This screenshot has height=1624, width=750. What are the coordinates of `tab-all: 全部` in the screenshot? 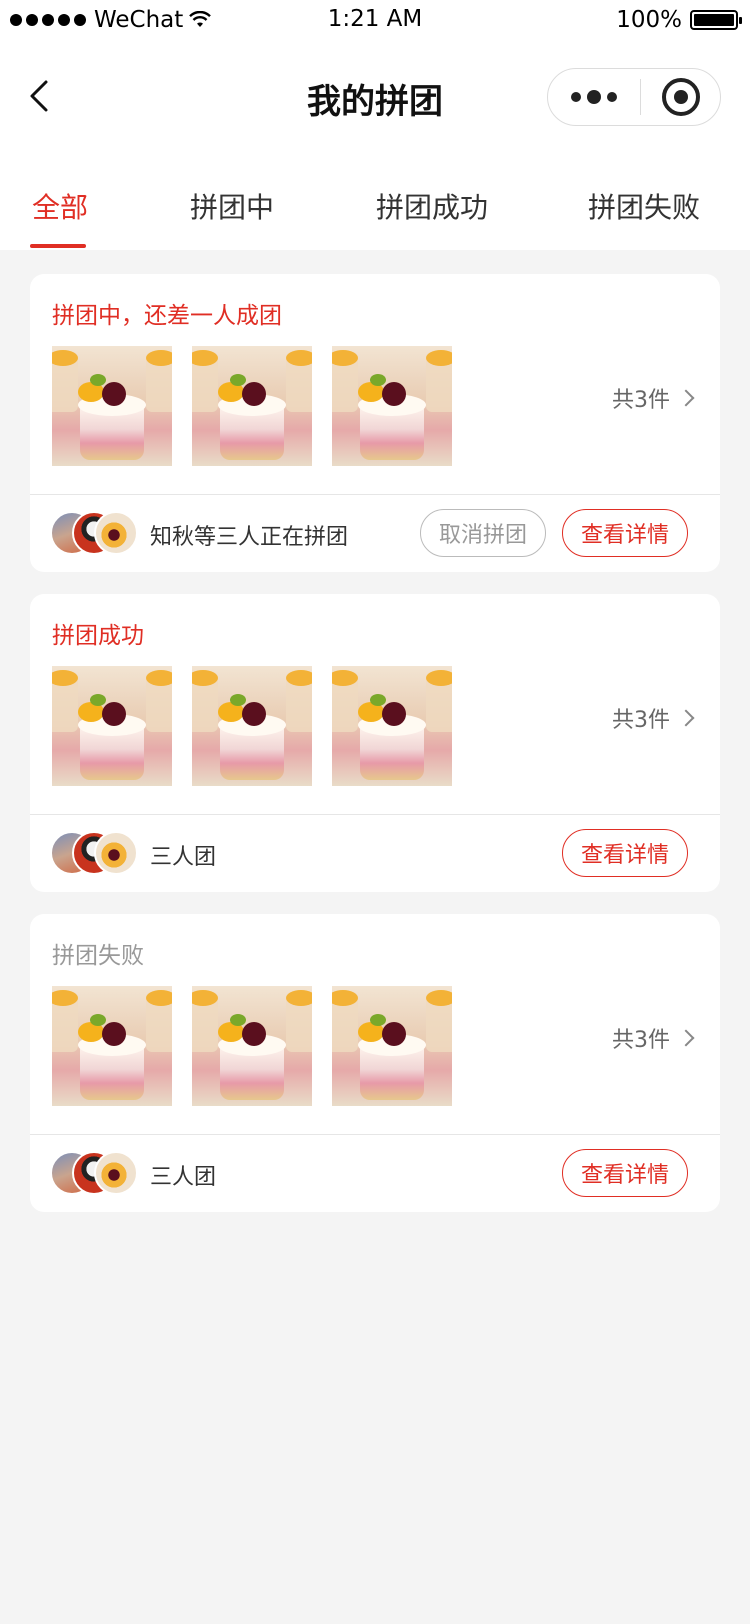 It's located at (60, 206).